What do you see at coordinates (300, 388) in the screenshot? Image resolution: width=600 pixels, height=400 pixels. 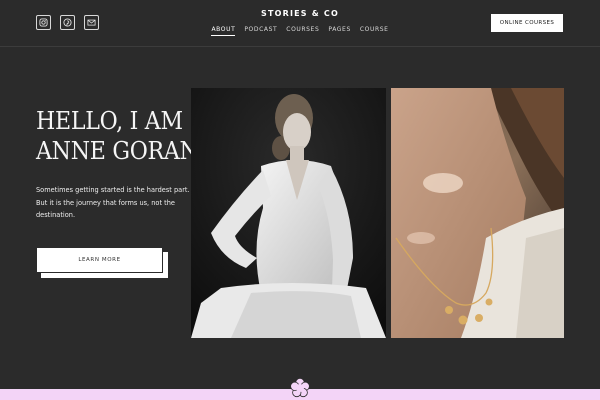 I see `flower-icon` at bounding box center [300, 388].